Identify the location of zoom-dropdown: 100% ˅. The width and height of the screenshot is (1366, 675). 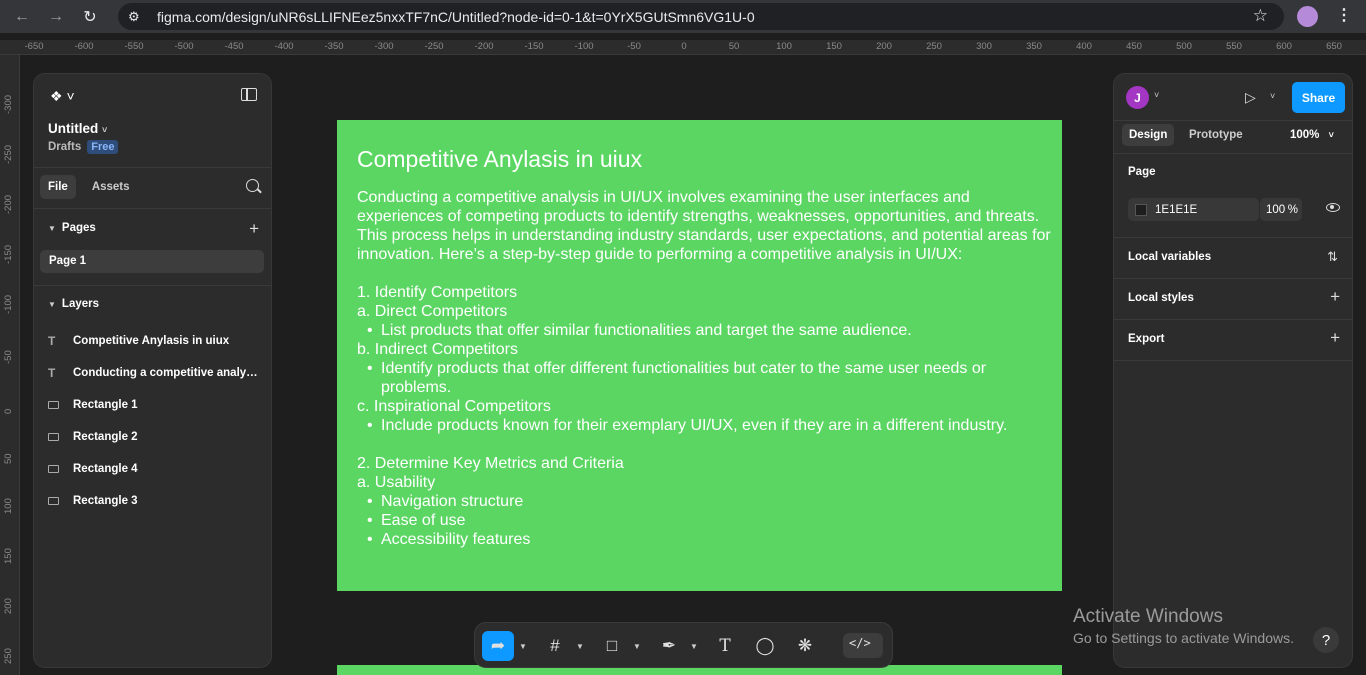
(1312, 135).